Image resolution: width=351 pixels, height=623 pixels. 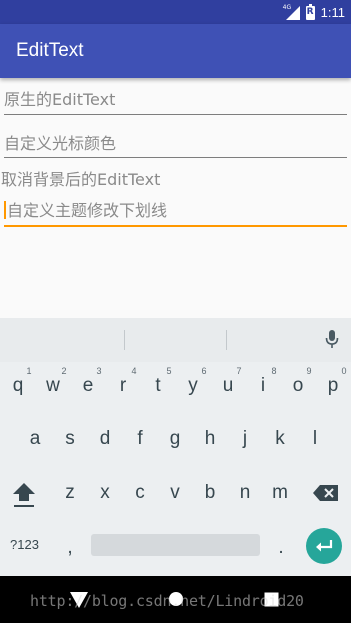 I want to click on key-e: e, so click(x=88, y=386).